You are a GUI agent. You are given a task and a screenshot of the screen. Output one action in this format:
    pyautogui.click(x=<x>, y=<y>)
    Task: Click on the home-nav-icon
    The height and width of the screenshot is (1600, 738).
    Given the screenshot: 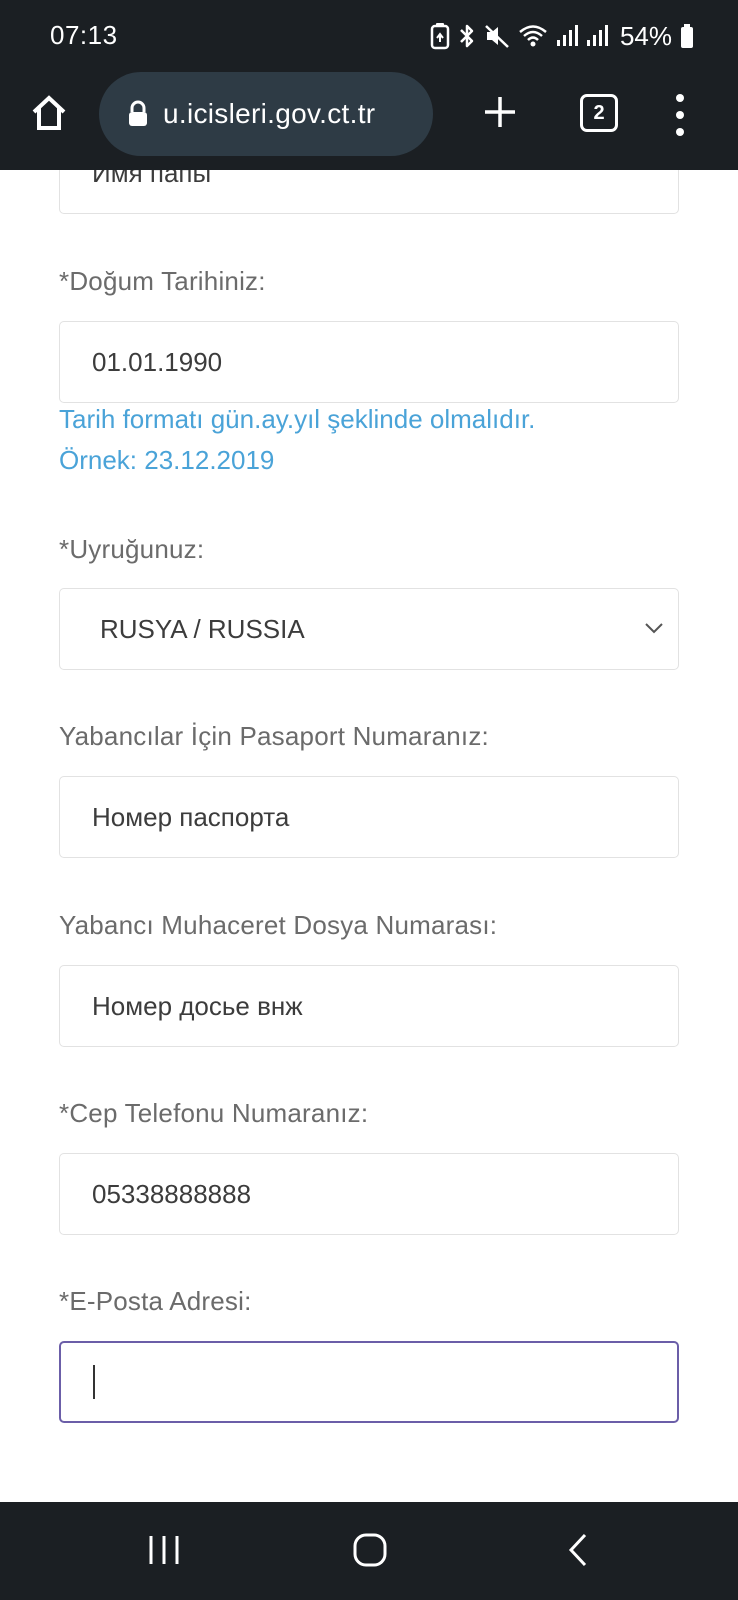 What is the action you would take?
    pyautogui.click(x=370, y=1552)
    